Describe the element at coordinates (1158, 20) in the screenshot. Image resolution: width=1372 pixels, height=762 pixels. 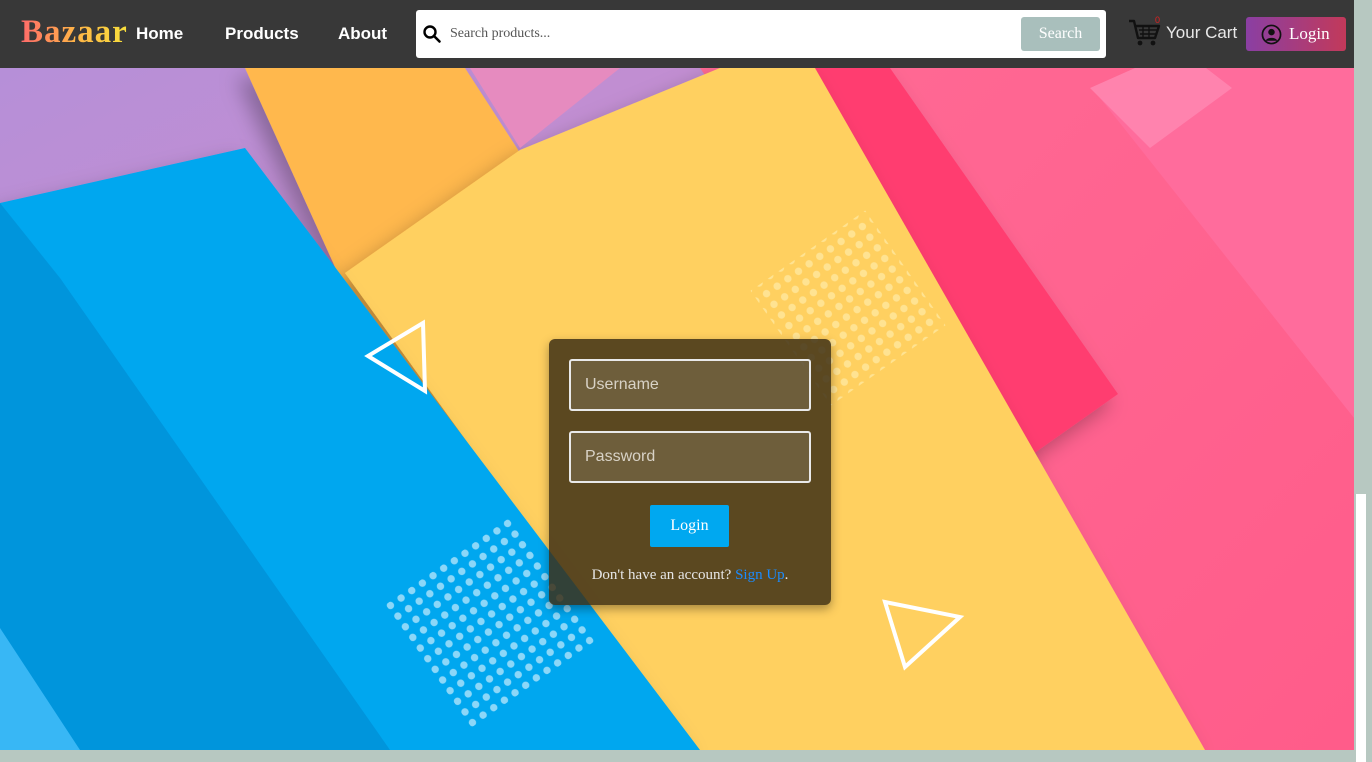
I see `cart-count-badge: 0` at that location.